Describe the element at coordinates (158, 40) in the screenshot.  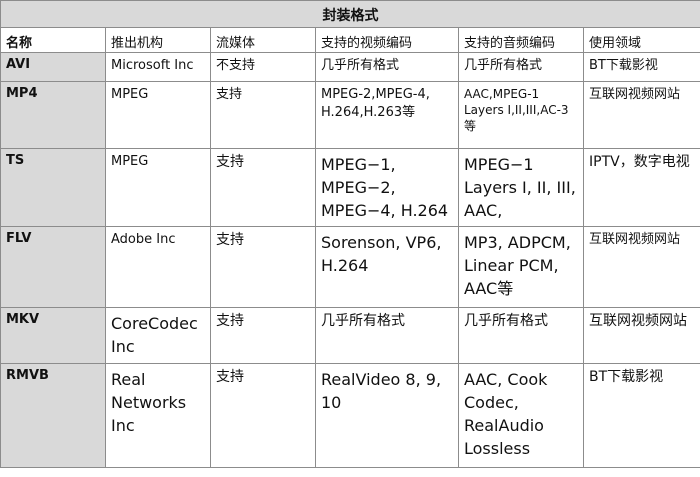
I see `header-publisher: 推出机构` at that location.